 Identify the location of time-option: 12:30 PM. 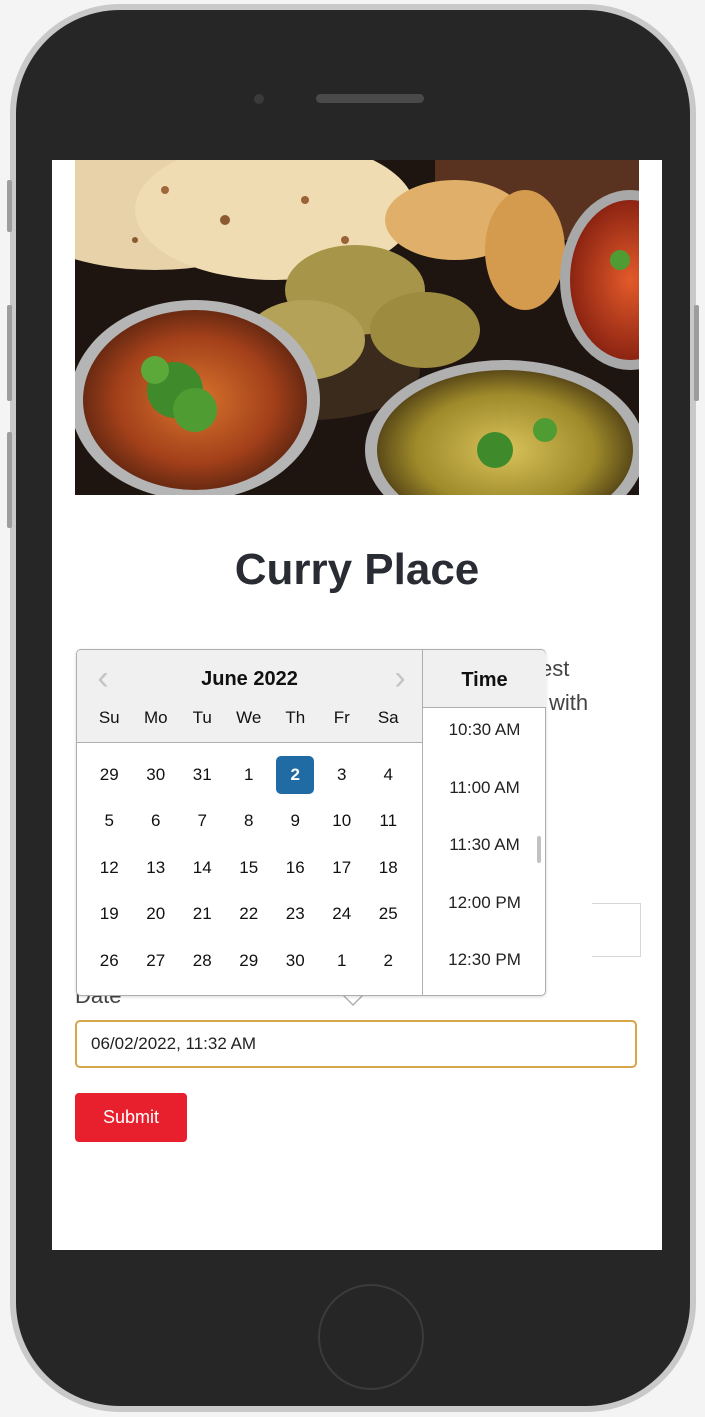
(484, 967).